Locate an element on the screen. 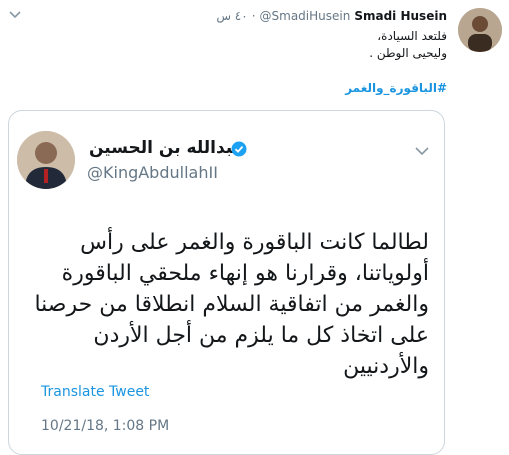 The width and height of the screenshot is (509, 455). quoted-avatar is located at coordinates (46, 160).